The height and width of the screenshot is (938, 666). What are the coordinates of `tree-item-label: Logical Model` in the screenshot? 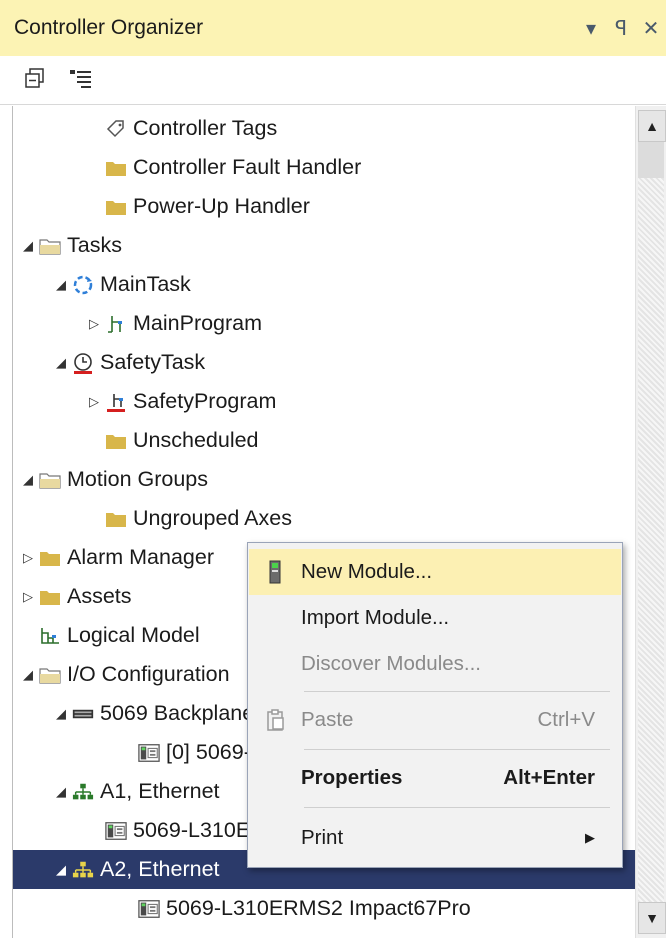 It's located at (133, 635).